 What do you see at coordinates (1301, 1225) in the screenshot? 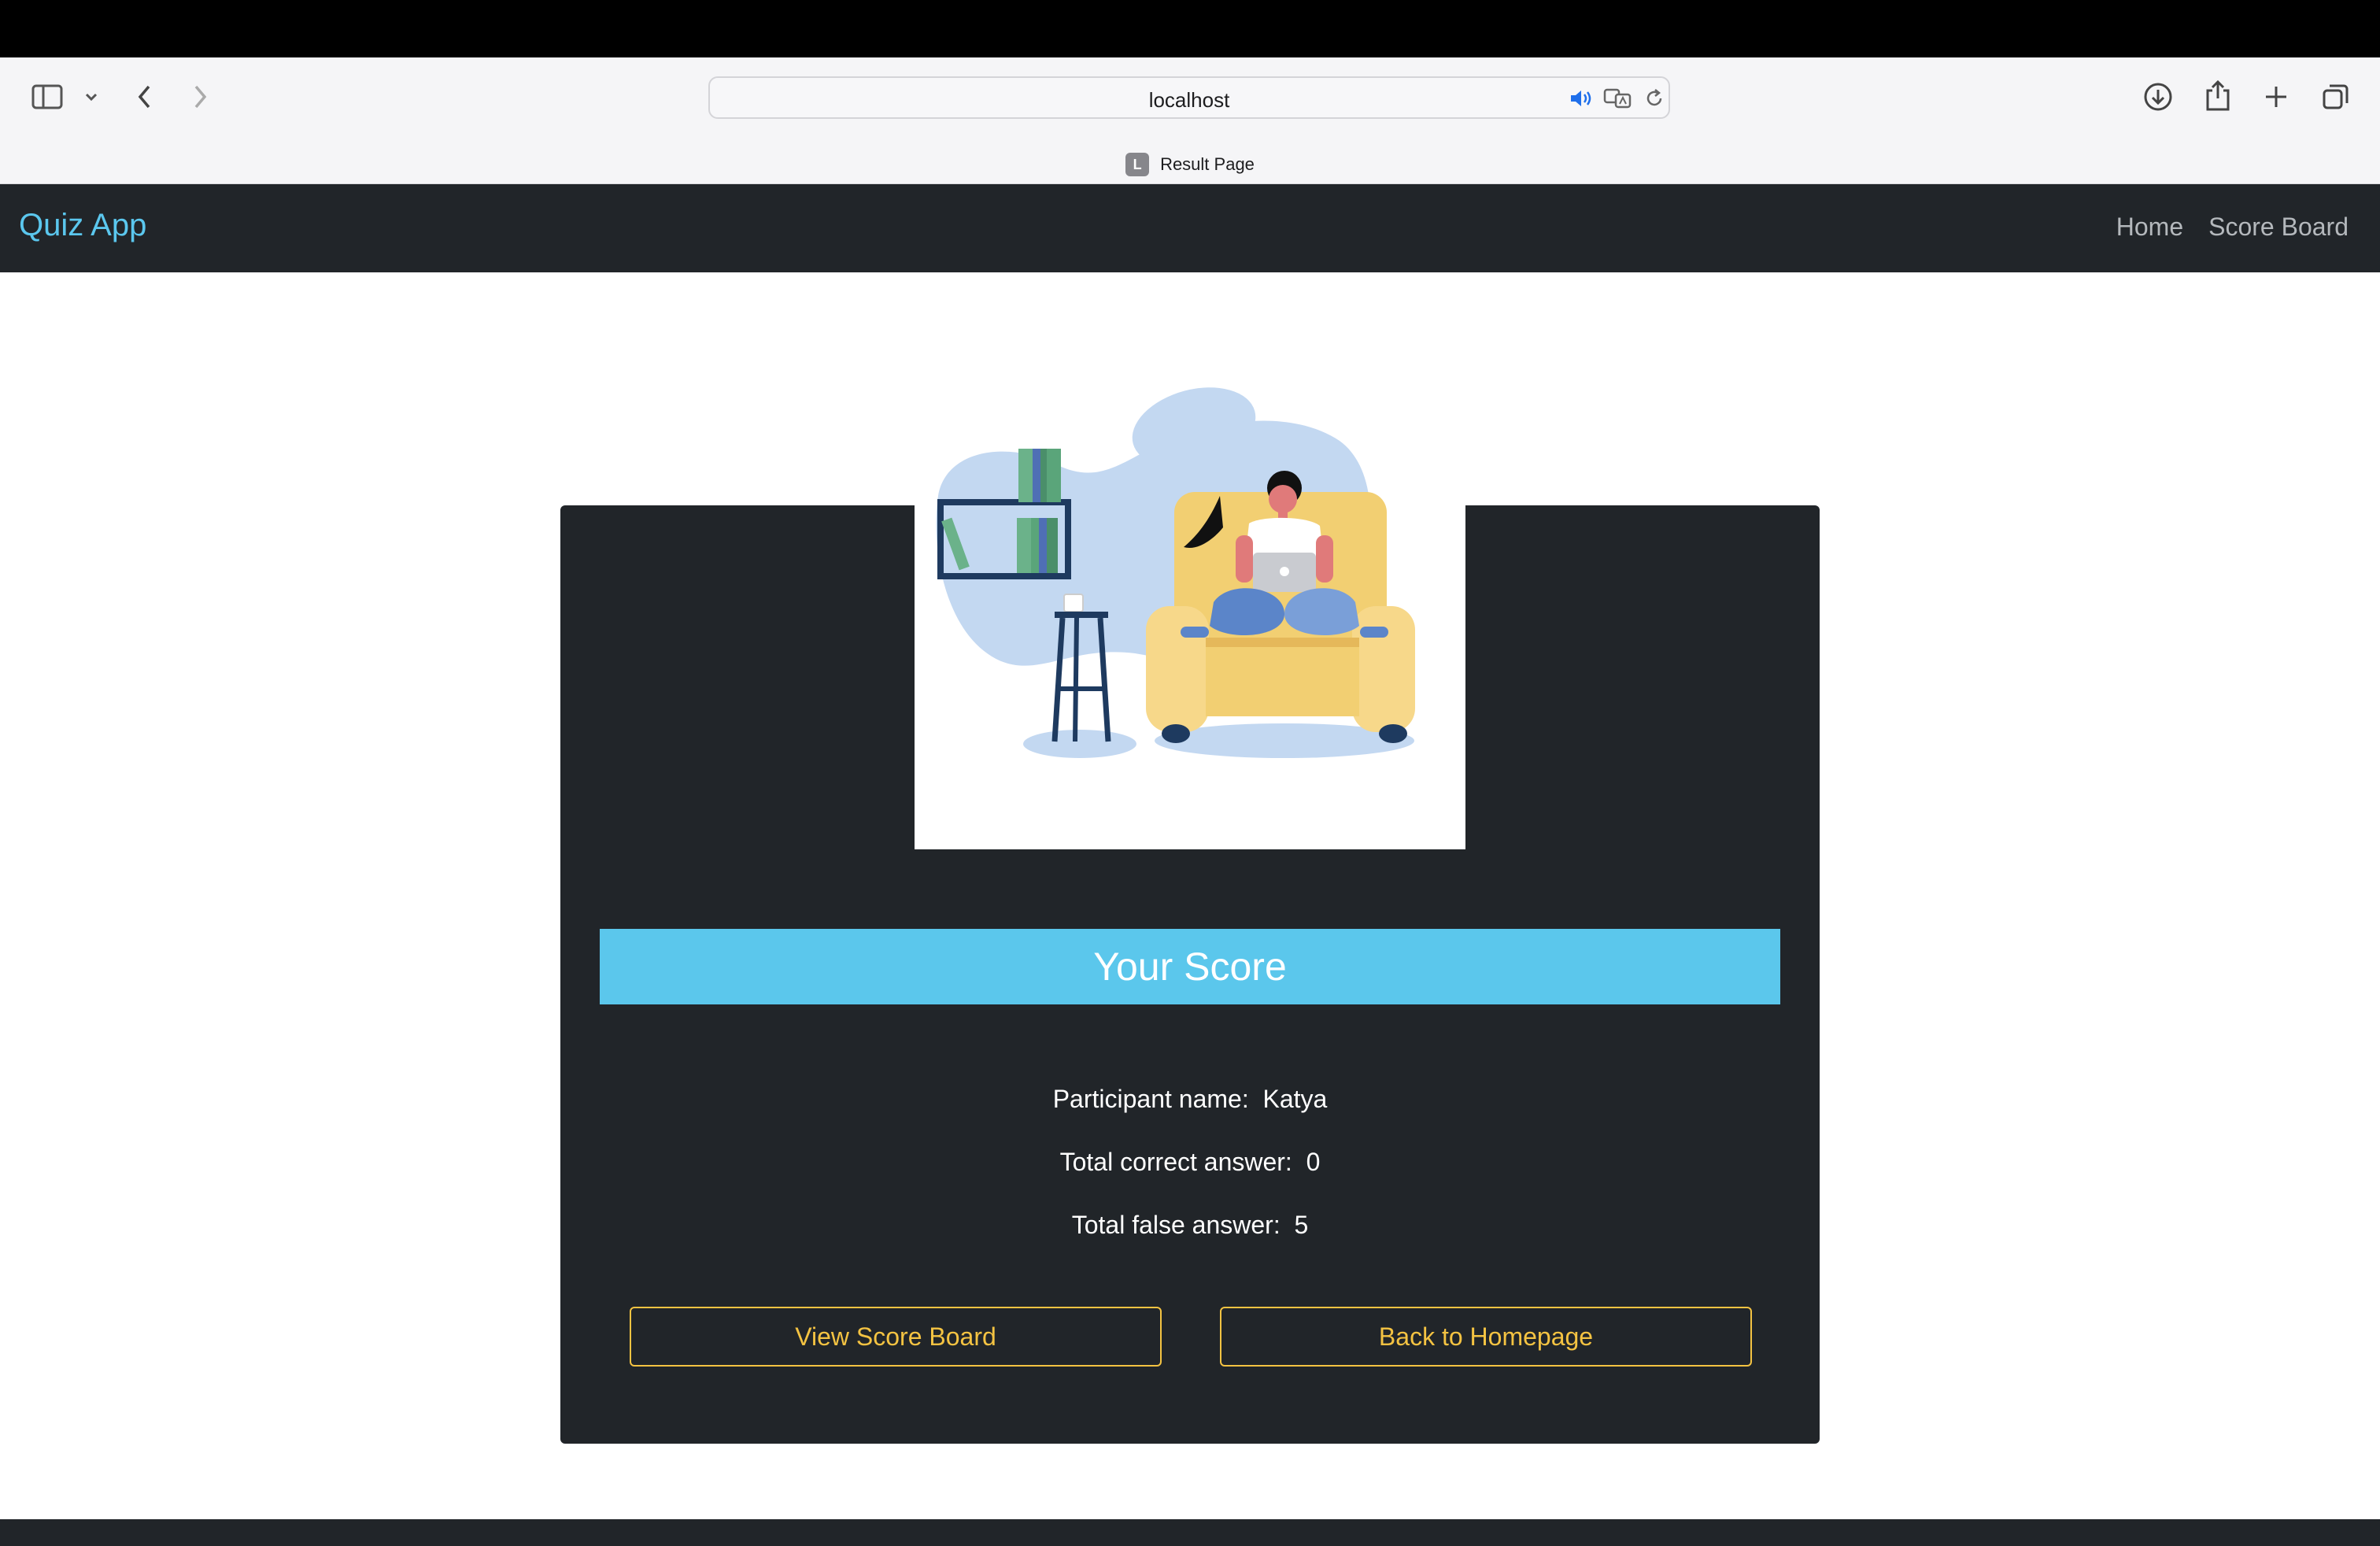
I see `false-answer-value: 5` at bounding box center [1301, 1225].